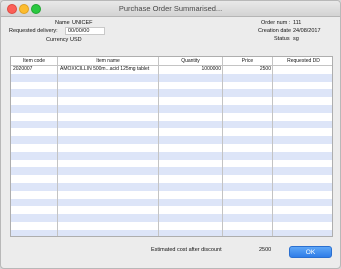  What do you see at coordinates (265, 69) in the screenshot?
I see `cell-price: 2500` at bounding box center [265, 69].